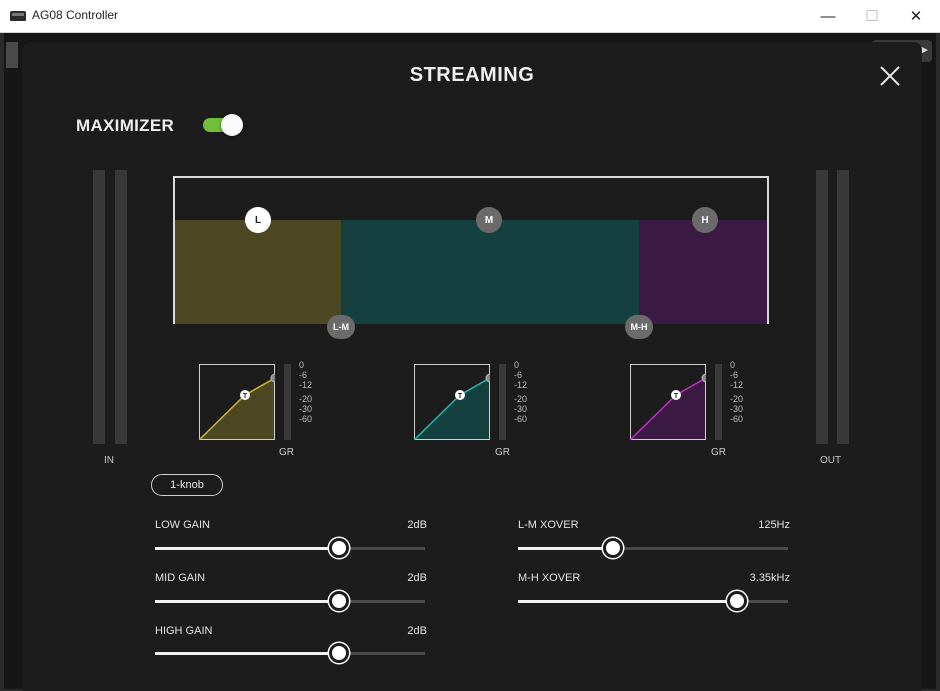 The image size is (940, 691). Describe the element at coordinates (736, 601) in the screenshot. I see `mh-xover-thumb` at that location.